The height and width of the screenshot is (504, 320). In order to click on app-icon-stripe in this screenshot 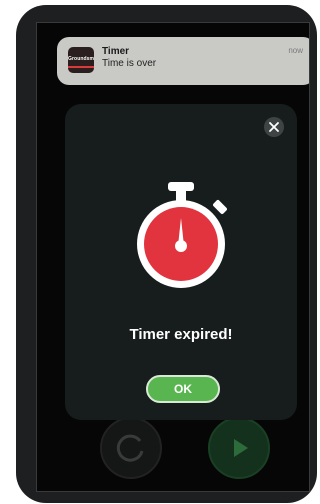, I will do `click(81, 67)`.